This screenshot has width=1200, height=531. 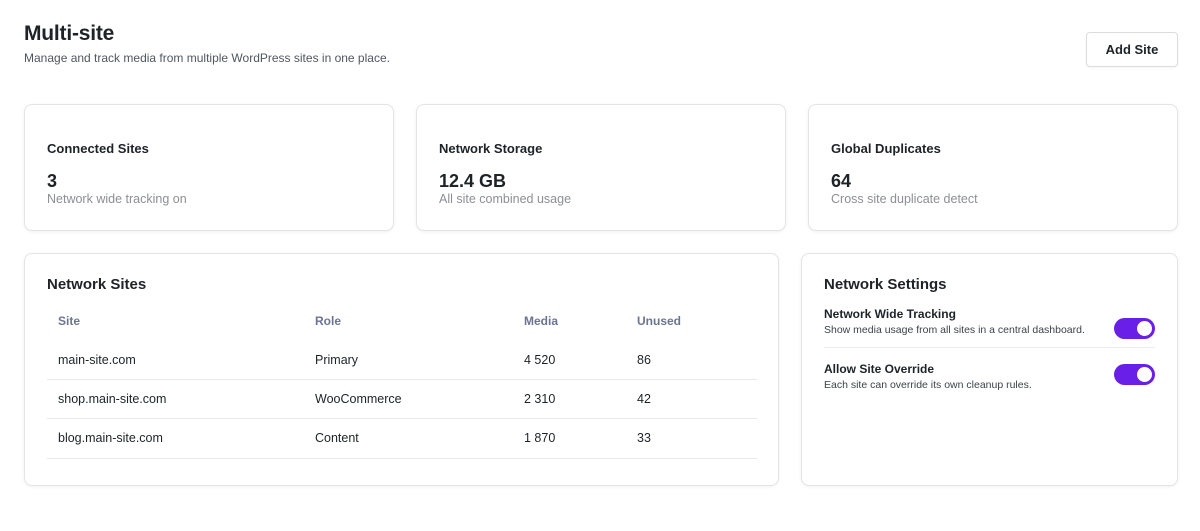 I want to click on cell-site: blog.main-site.com, so click(x=175, y=438).